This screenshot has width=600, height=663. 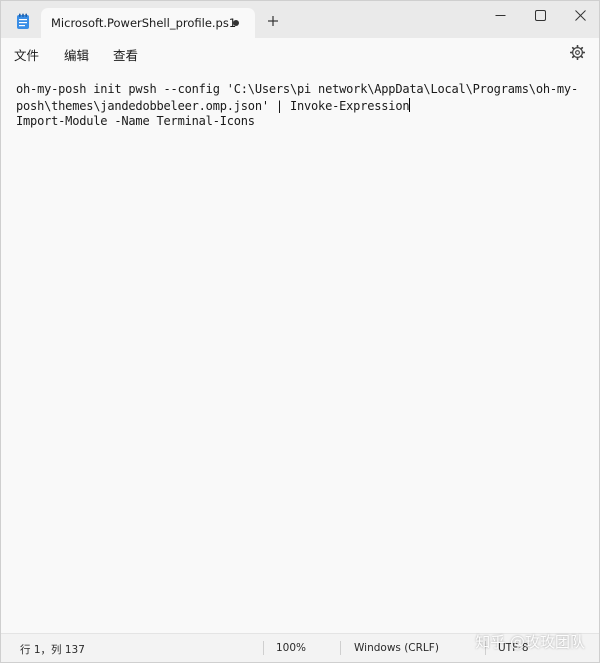 I want to click on tab-profile: Microsoft.PowerShell_profile.ps1, so click(x=148, y=23).